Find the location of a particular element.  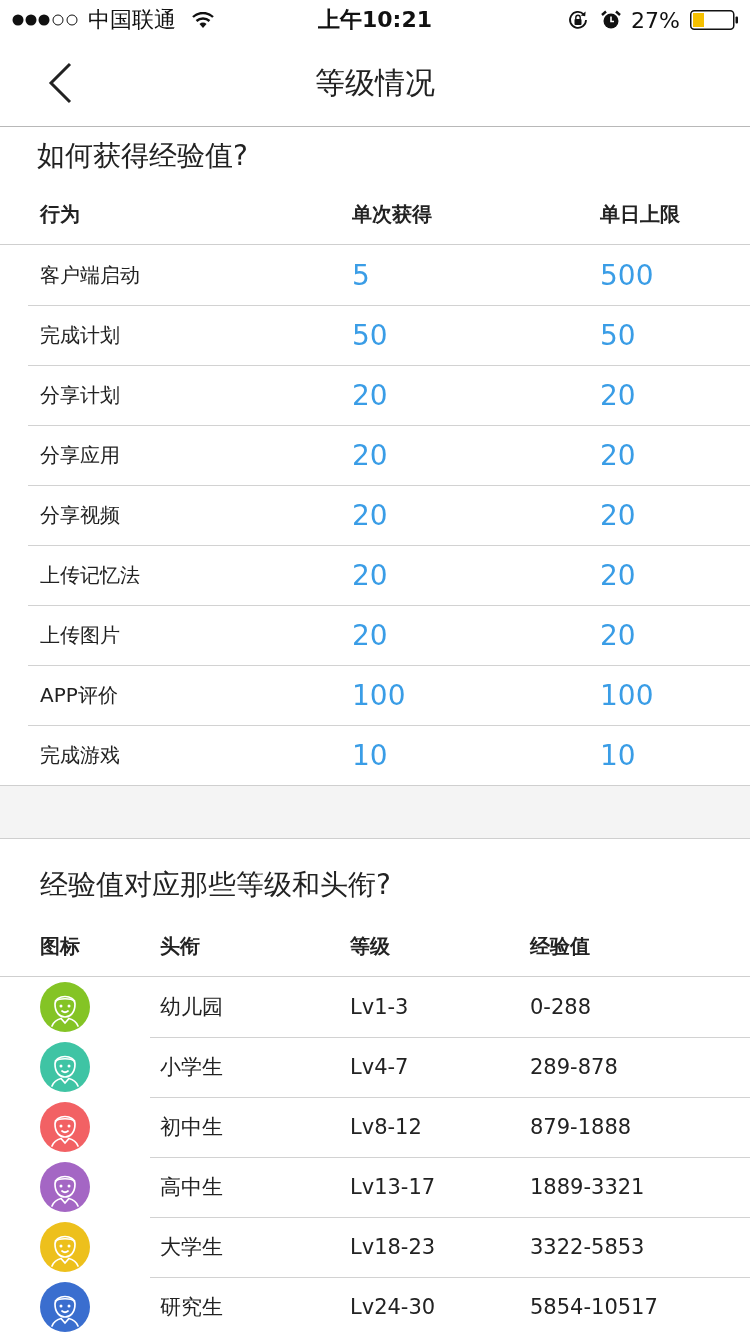

alarm-clock-icon is located at coordinates (611, 20).